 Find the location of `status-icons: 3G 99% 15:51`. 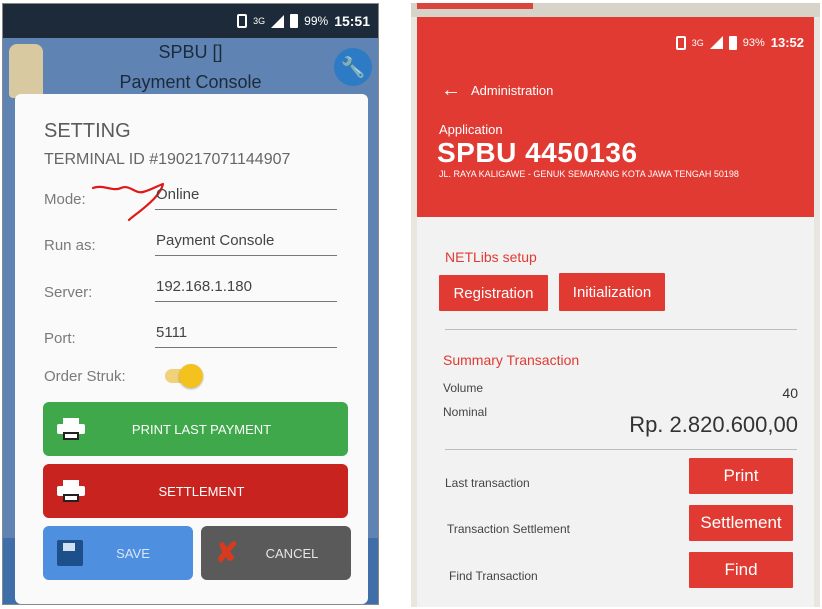

status-icons: 3G 99% 15:51 is located at coordinates (303, 21).